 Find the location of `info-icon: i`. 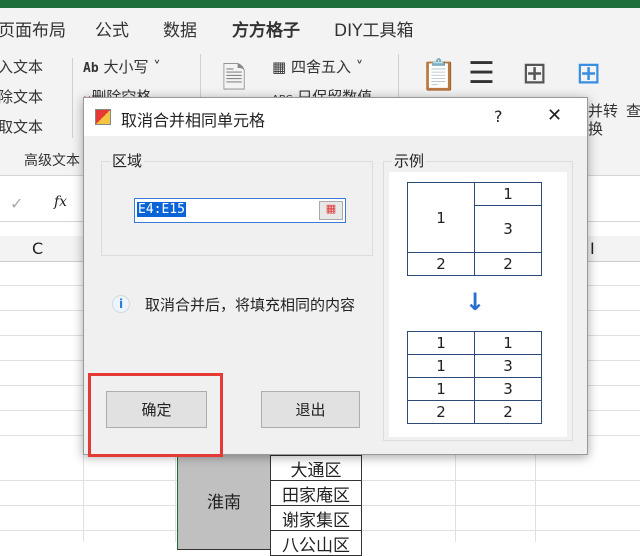

info-icon: i is located at coordinates (121, 304).